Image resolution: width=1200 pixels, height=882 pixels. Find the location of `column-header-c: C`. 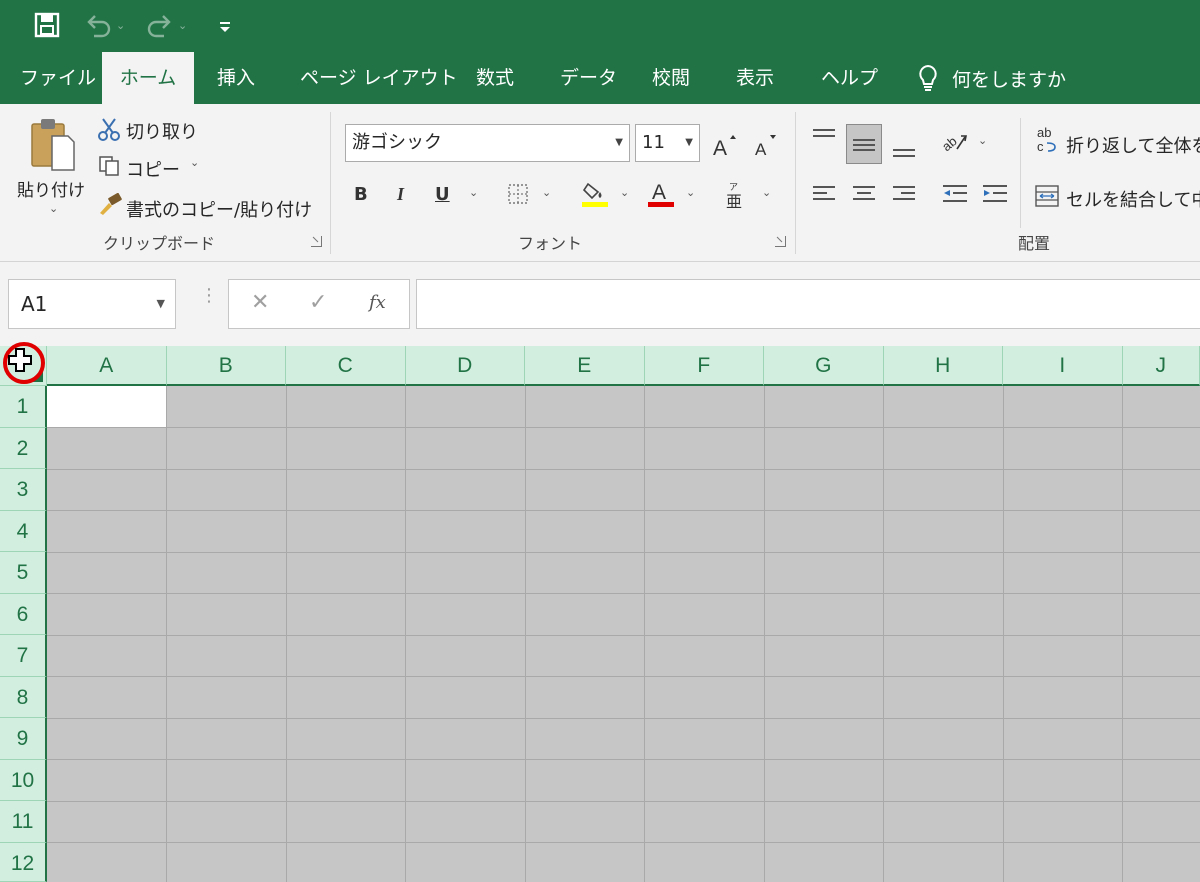

column-header-c: C is located at coordinates (346, 366).